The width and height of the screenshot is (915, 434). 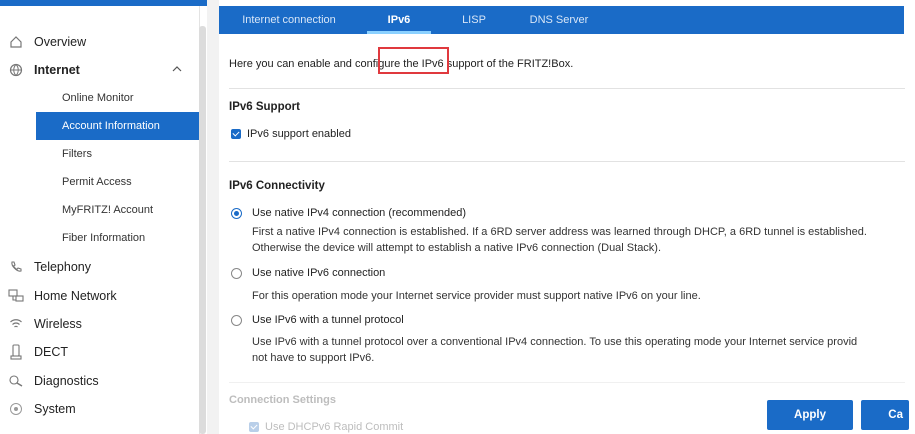 I want to click on radio-ipv6-tunnel, so click(x=236, y=320).